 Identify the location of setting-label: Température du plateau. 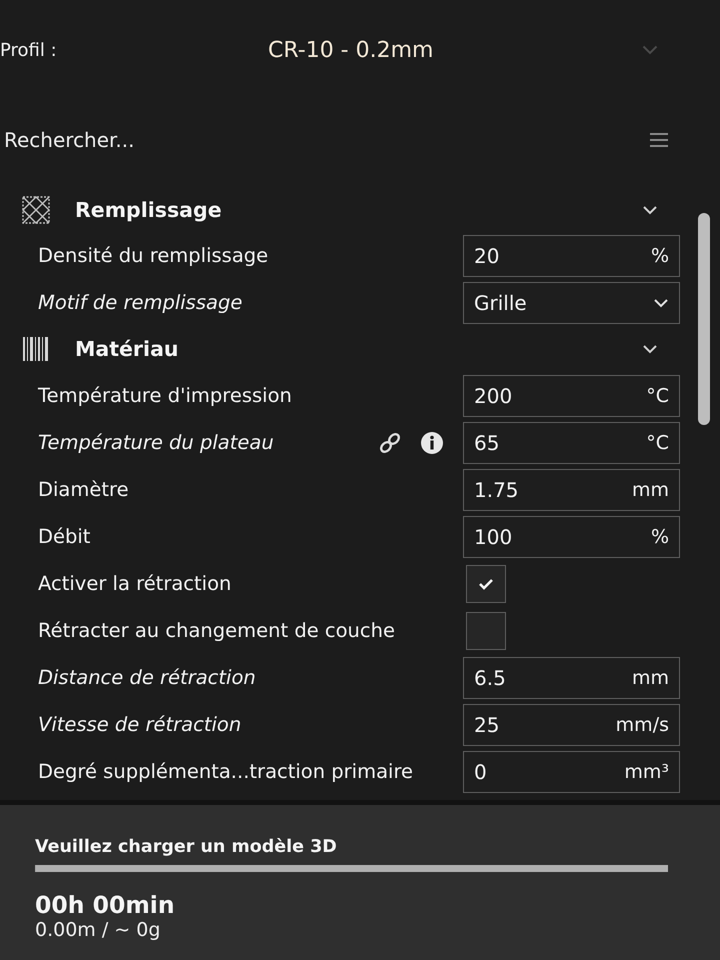
(156, 442).